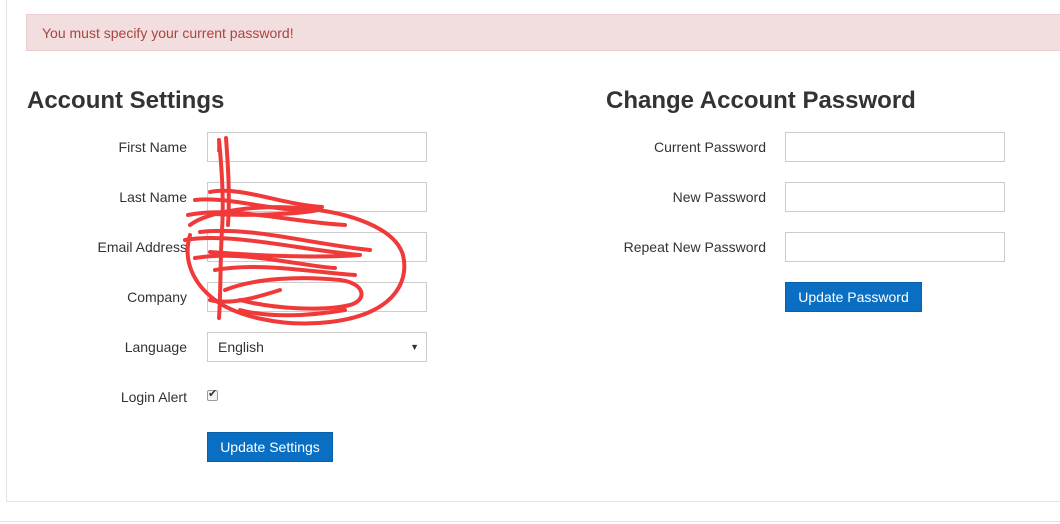  I want to click on checkmark-icon: ✔, so click(213, 394).